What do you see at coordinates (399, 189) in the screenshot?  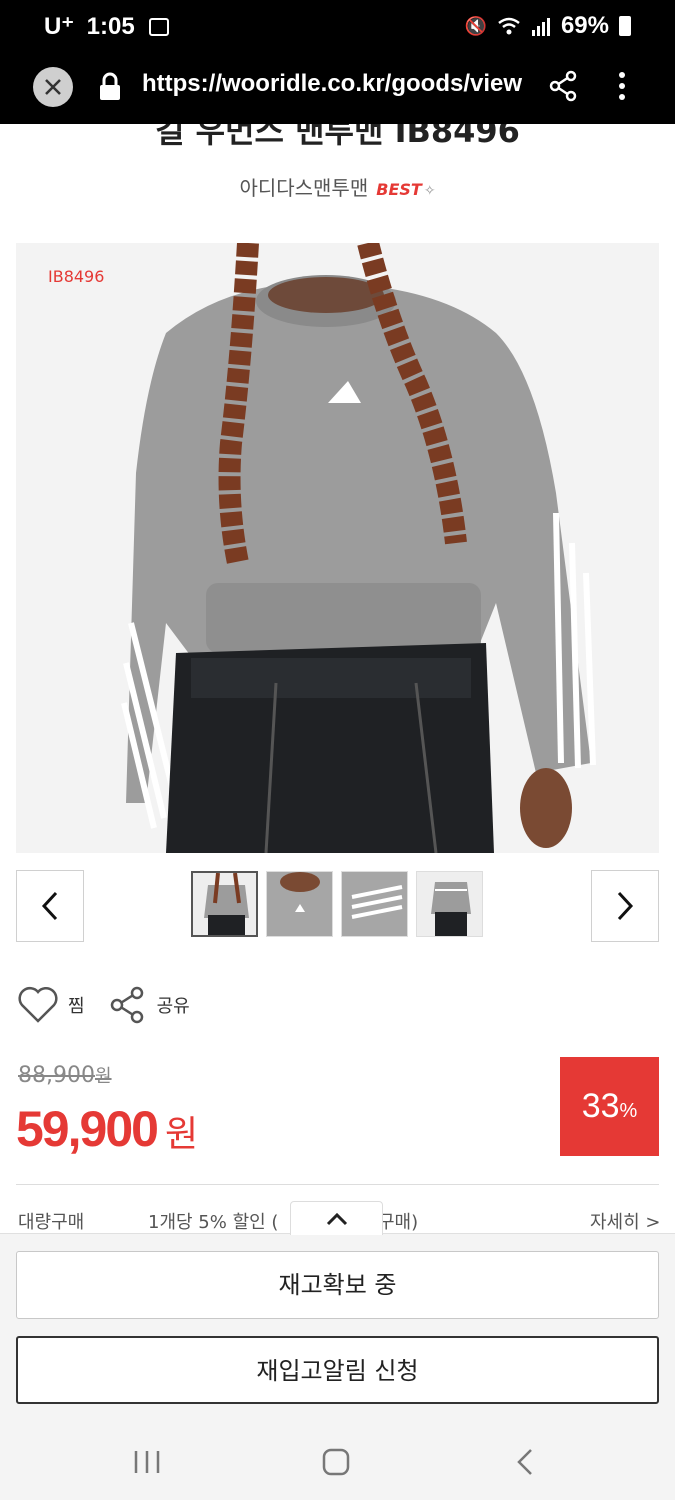 I see `best-badge: BEST` at bounding box center [399, 189].